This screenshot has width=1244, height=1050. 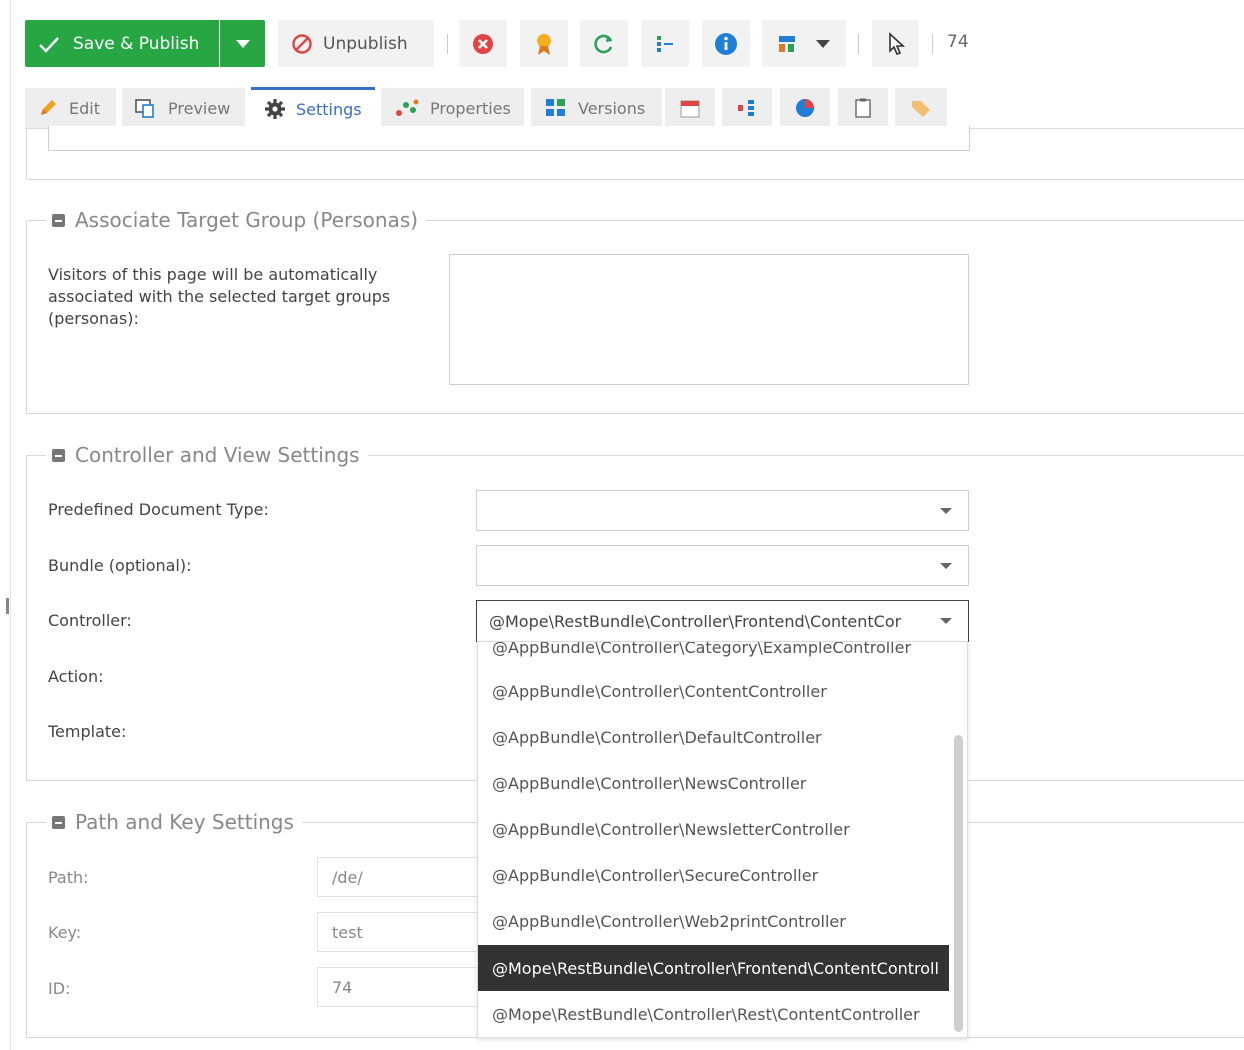 I want to click on delete-icon, so click(x=483, y=43).